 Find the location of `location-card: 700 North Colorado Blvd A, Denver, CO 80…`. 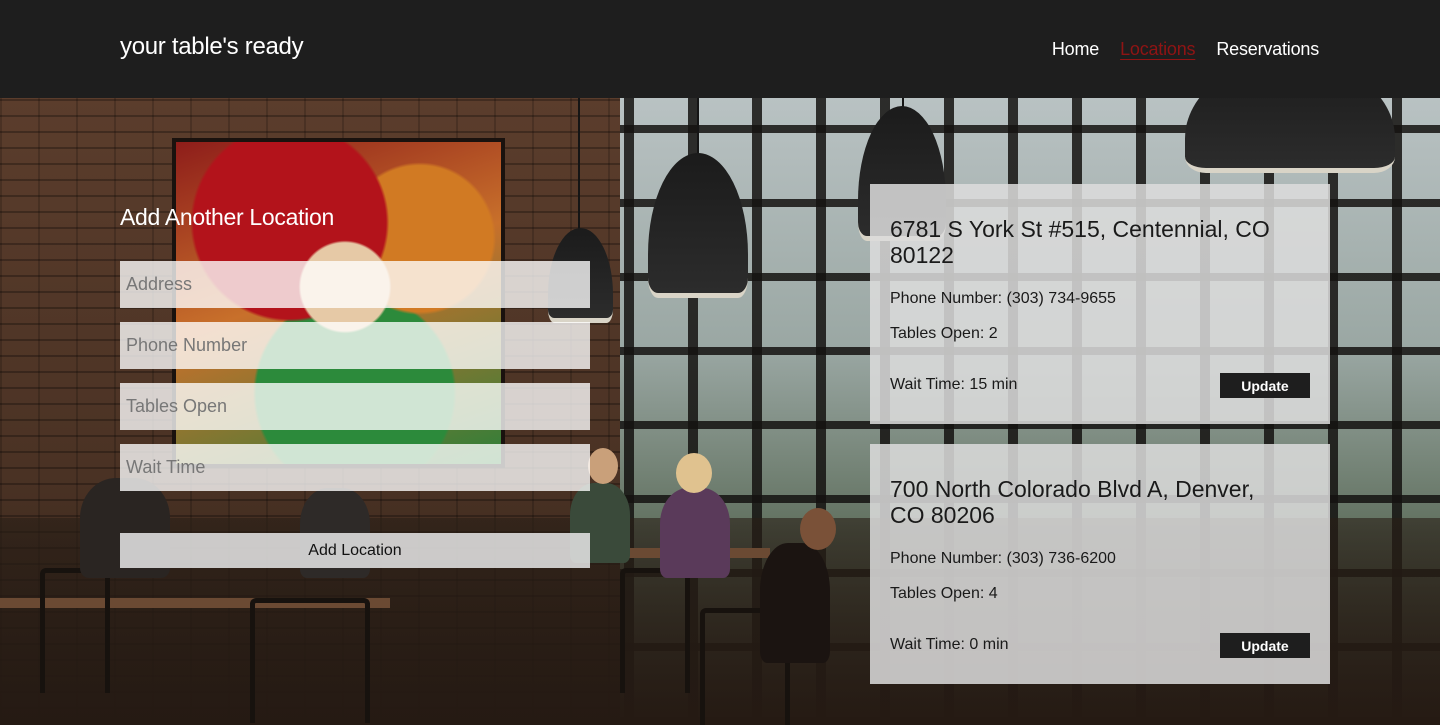

location-card: 700 North Colorado Blvd A, Denver, CO 80… is located at coordinates (1100, 564).